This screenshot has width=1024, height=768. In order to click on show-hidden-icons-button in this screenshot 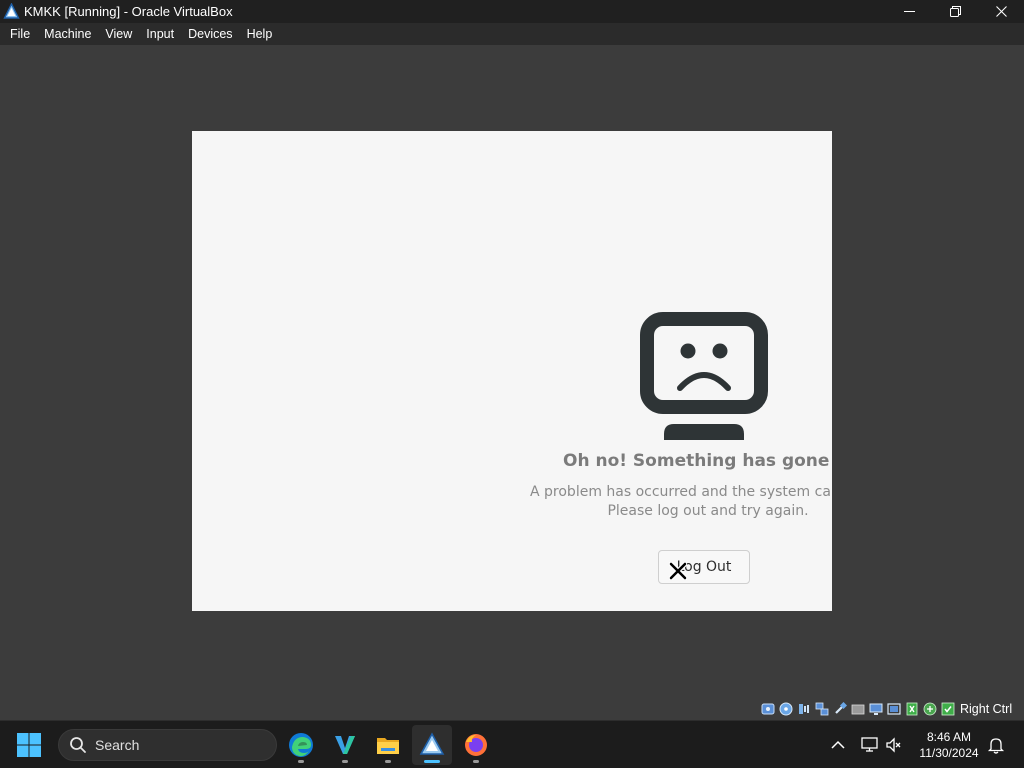, I will do `click(838, 745)`.